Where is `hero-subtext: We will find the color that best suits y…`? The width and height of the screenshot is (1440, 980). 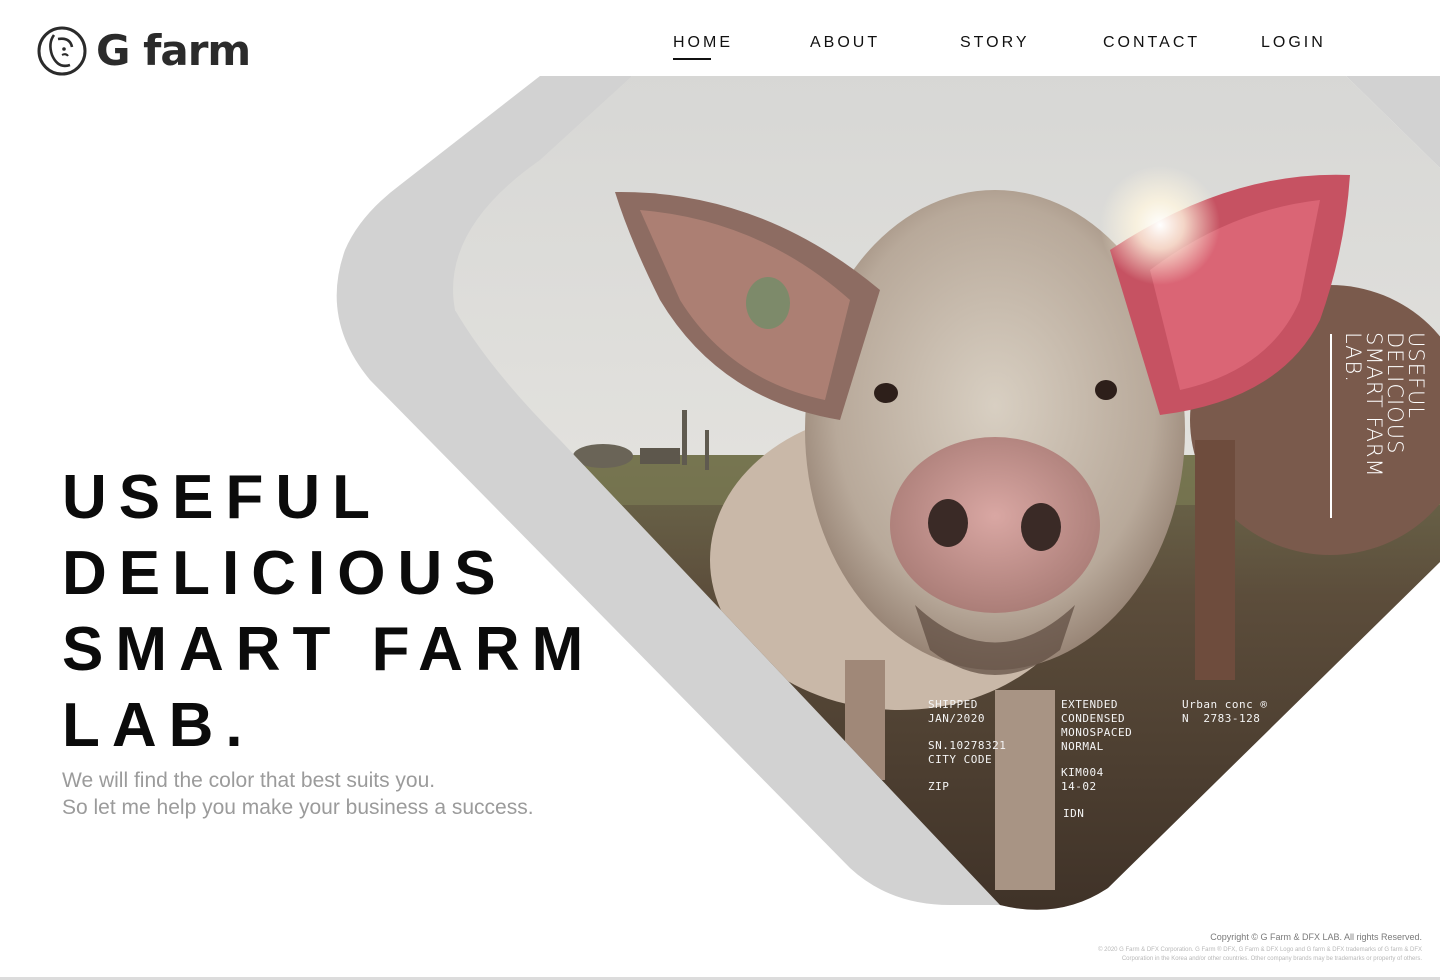 hero-subtext: We will find the color that best suits y… is located at coordinates (298, 794).